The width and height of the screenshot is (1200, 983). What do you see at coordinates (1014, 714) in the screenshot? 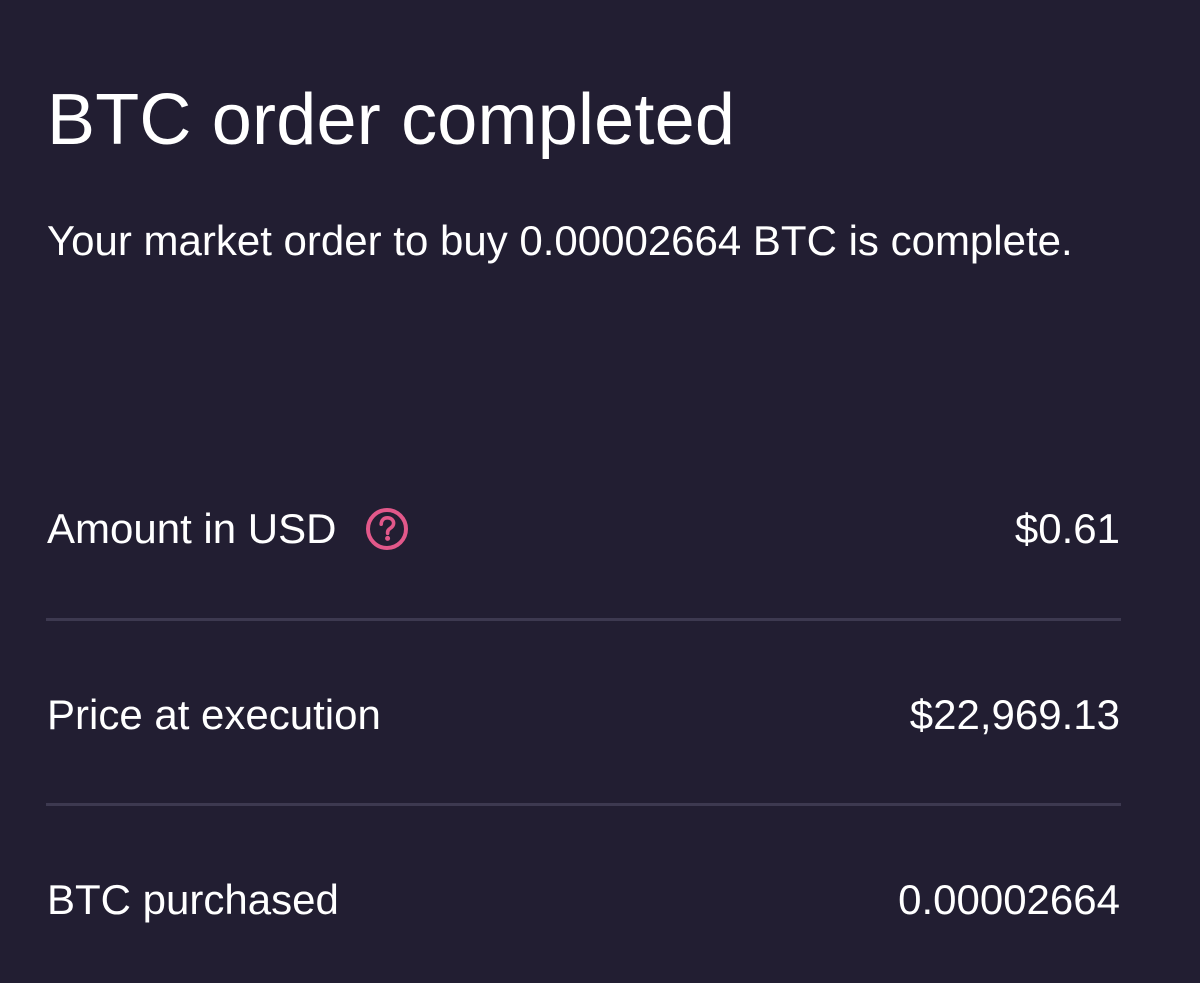
I see `detail-value-price-at-execution: $22,969.13` at bounding box center [1014, 714].